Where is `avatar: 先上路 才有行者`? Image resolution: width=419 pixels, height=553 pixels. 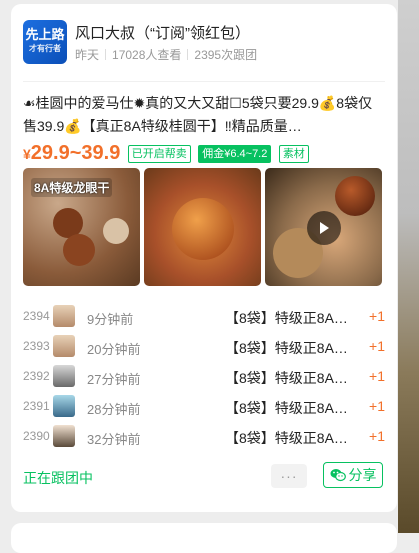 avatar: 先上路 才有行者 is located at coordinates (45, 42).